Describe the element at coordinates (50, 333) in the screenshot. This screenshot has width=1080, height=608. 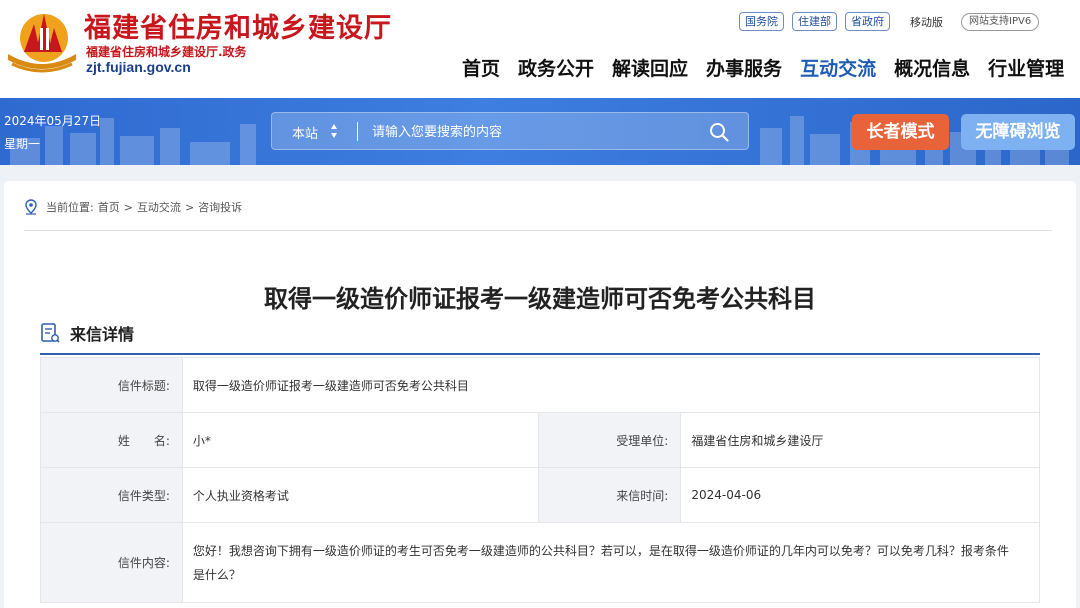
I see `document-icon` at that location.